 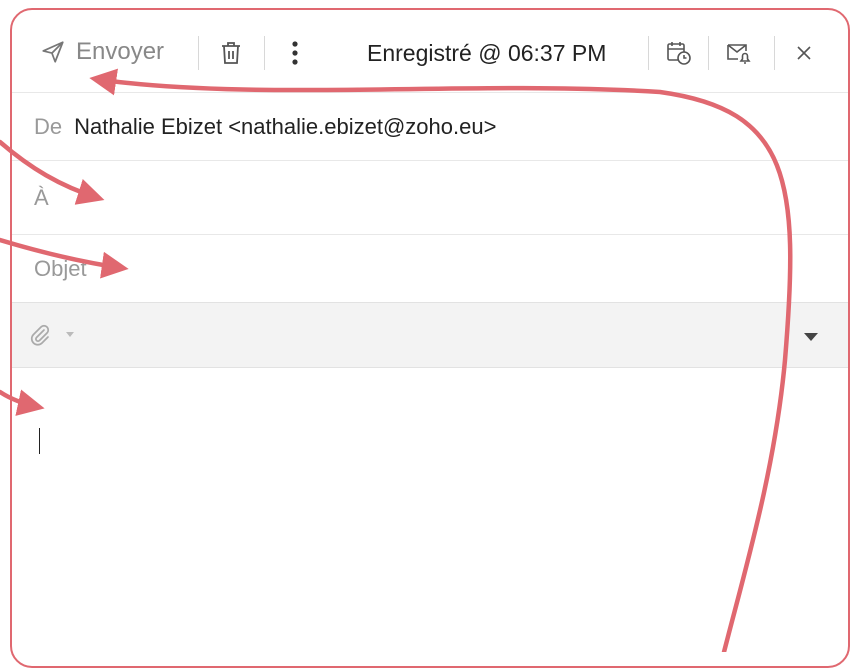 What do you see at coordinates (70, 334) in the screenshot?
I see `chevron-down-icon` at bounding box center [70, 334].